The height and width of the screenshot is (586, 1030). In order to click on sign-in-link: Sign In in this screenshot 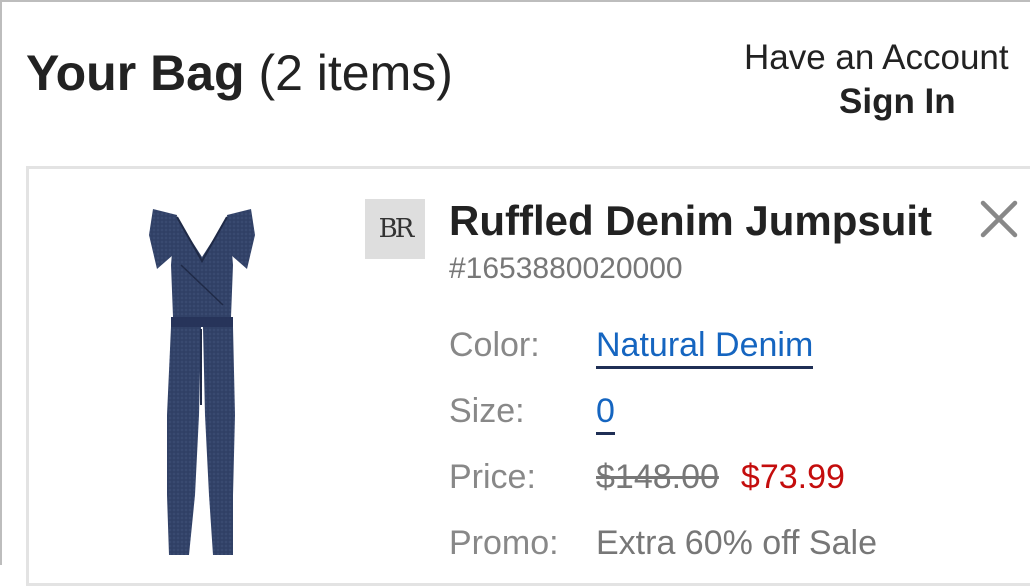, I will do `click(924, 102)`.